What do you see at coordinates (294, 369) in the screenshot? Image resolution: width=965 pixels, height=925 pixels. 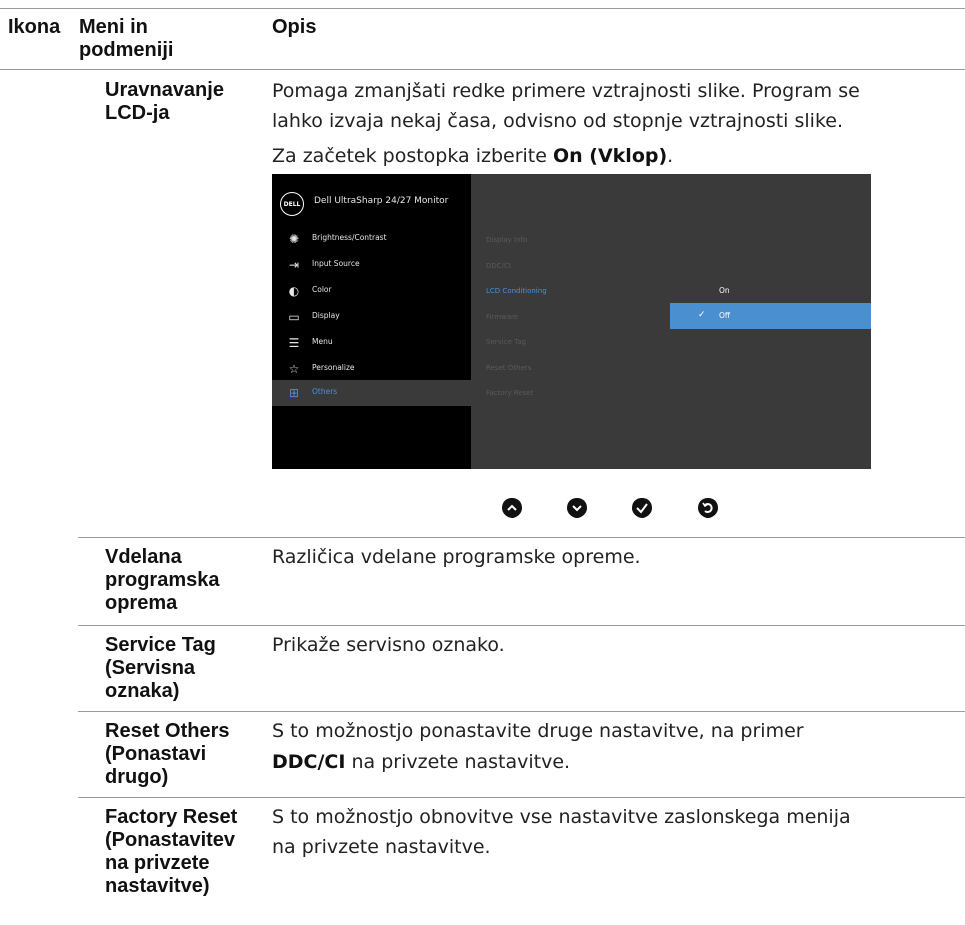 I see `star-icon: ☆` at bounding box center [294, 369].